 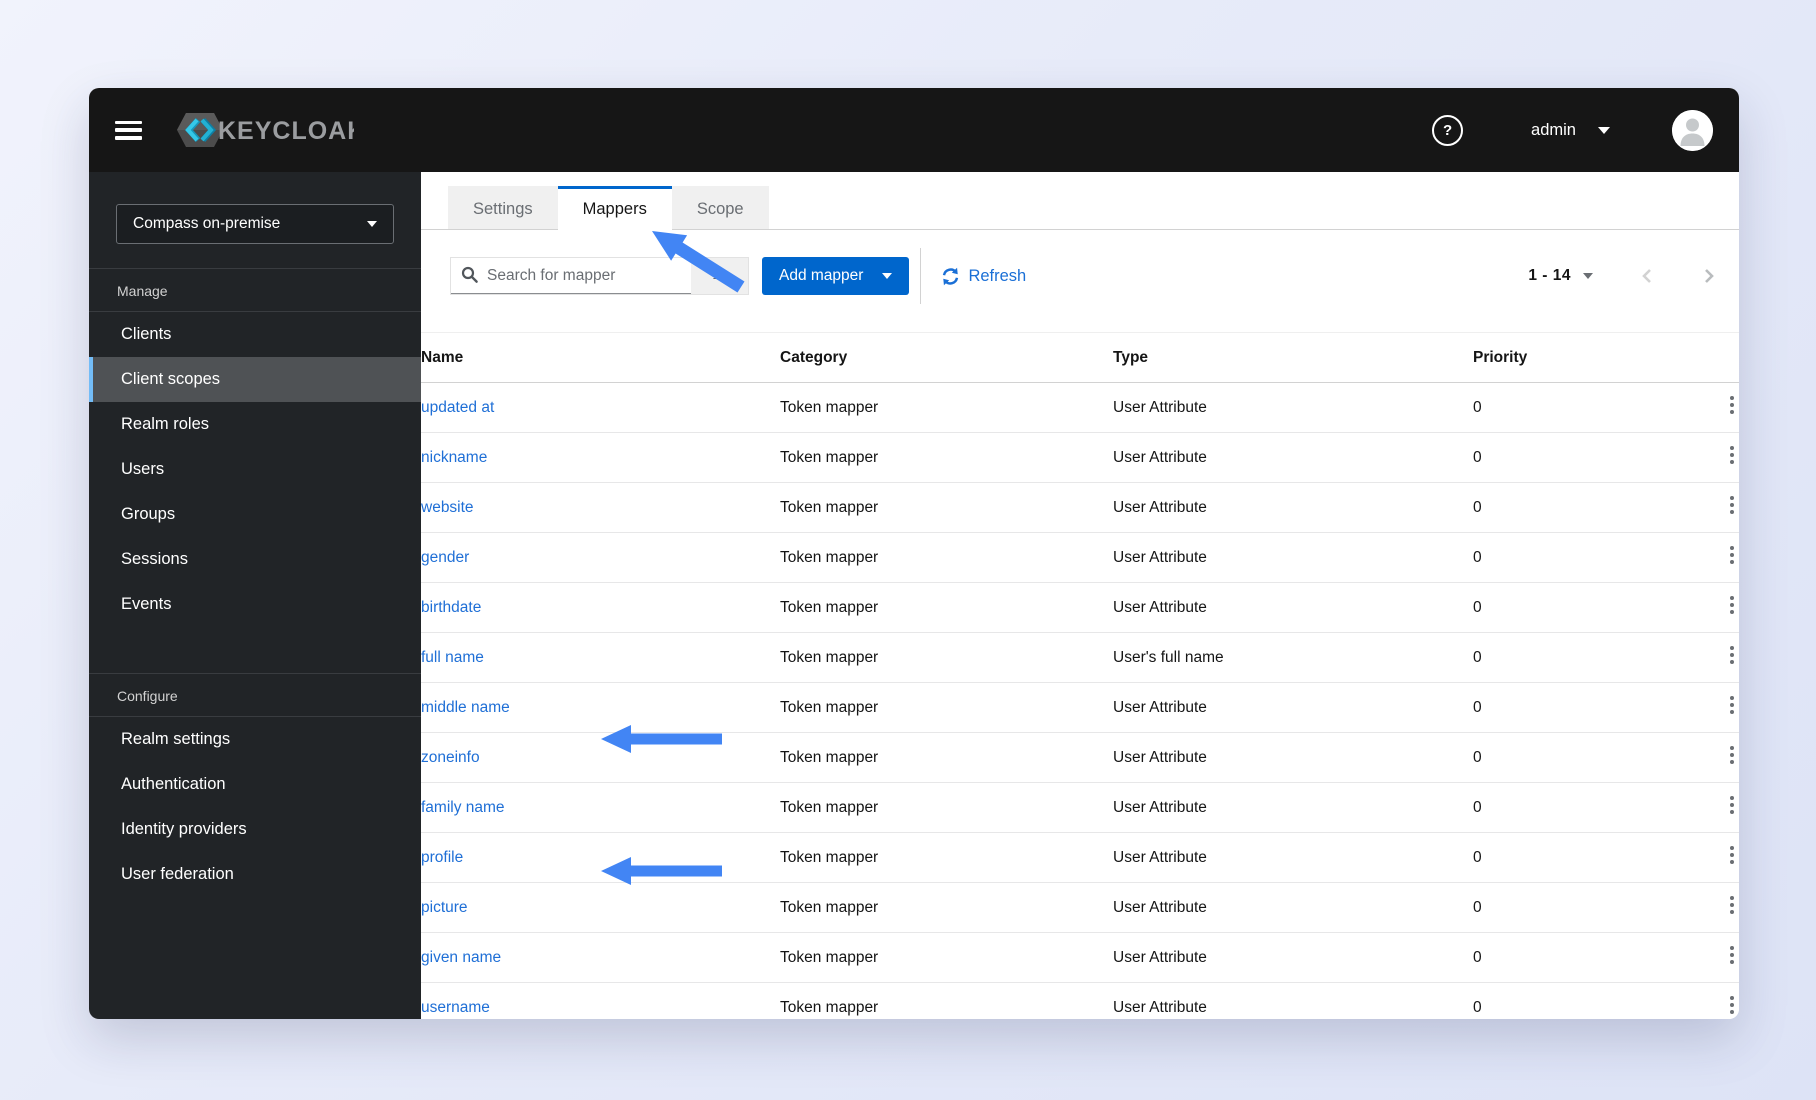 I want to click on mapper-link: gender, so click(x=445, y=557).